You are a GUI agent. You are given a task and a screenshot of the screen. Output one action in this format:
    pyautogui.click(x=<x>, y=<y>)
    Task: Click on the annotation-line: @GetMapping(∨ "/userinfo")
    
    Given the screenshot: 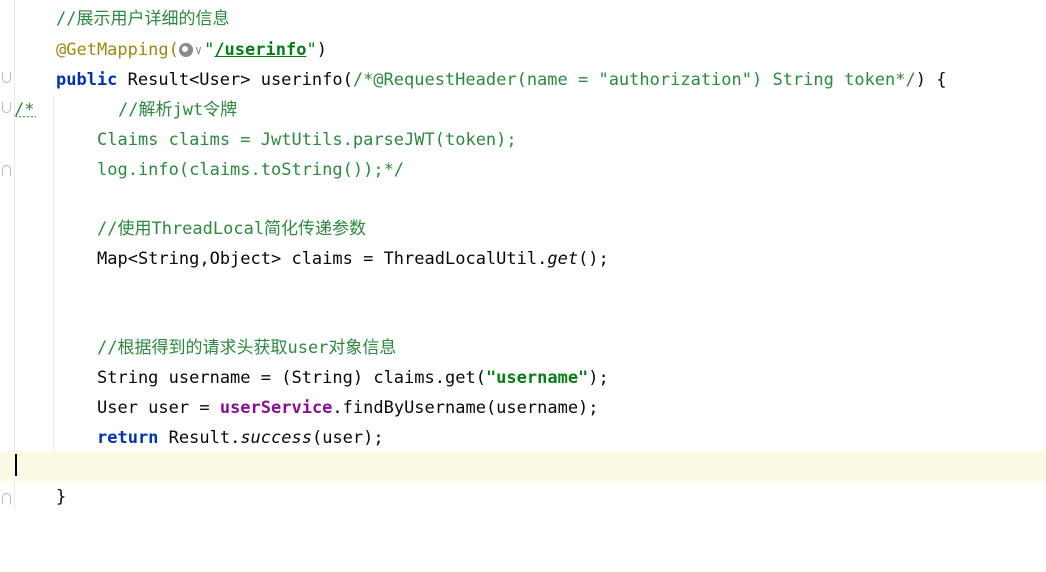 What is the action you would take?
    pyautogui.click(x=191, y=50)
    